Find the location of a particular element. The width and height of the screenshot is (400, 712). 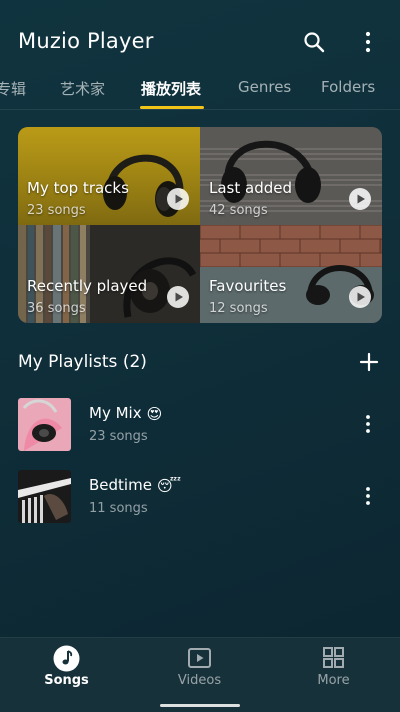

nav-videos: Videos is located at coordinates (199, 675).